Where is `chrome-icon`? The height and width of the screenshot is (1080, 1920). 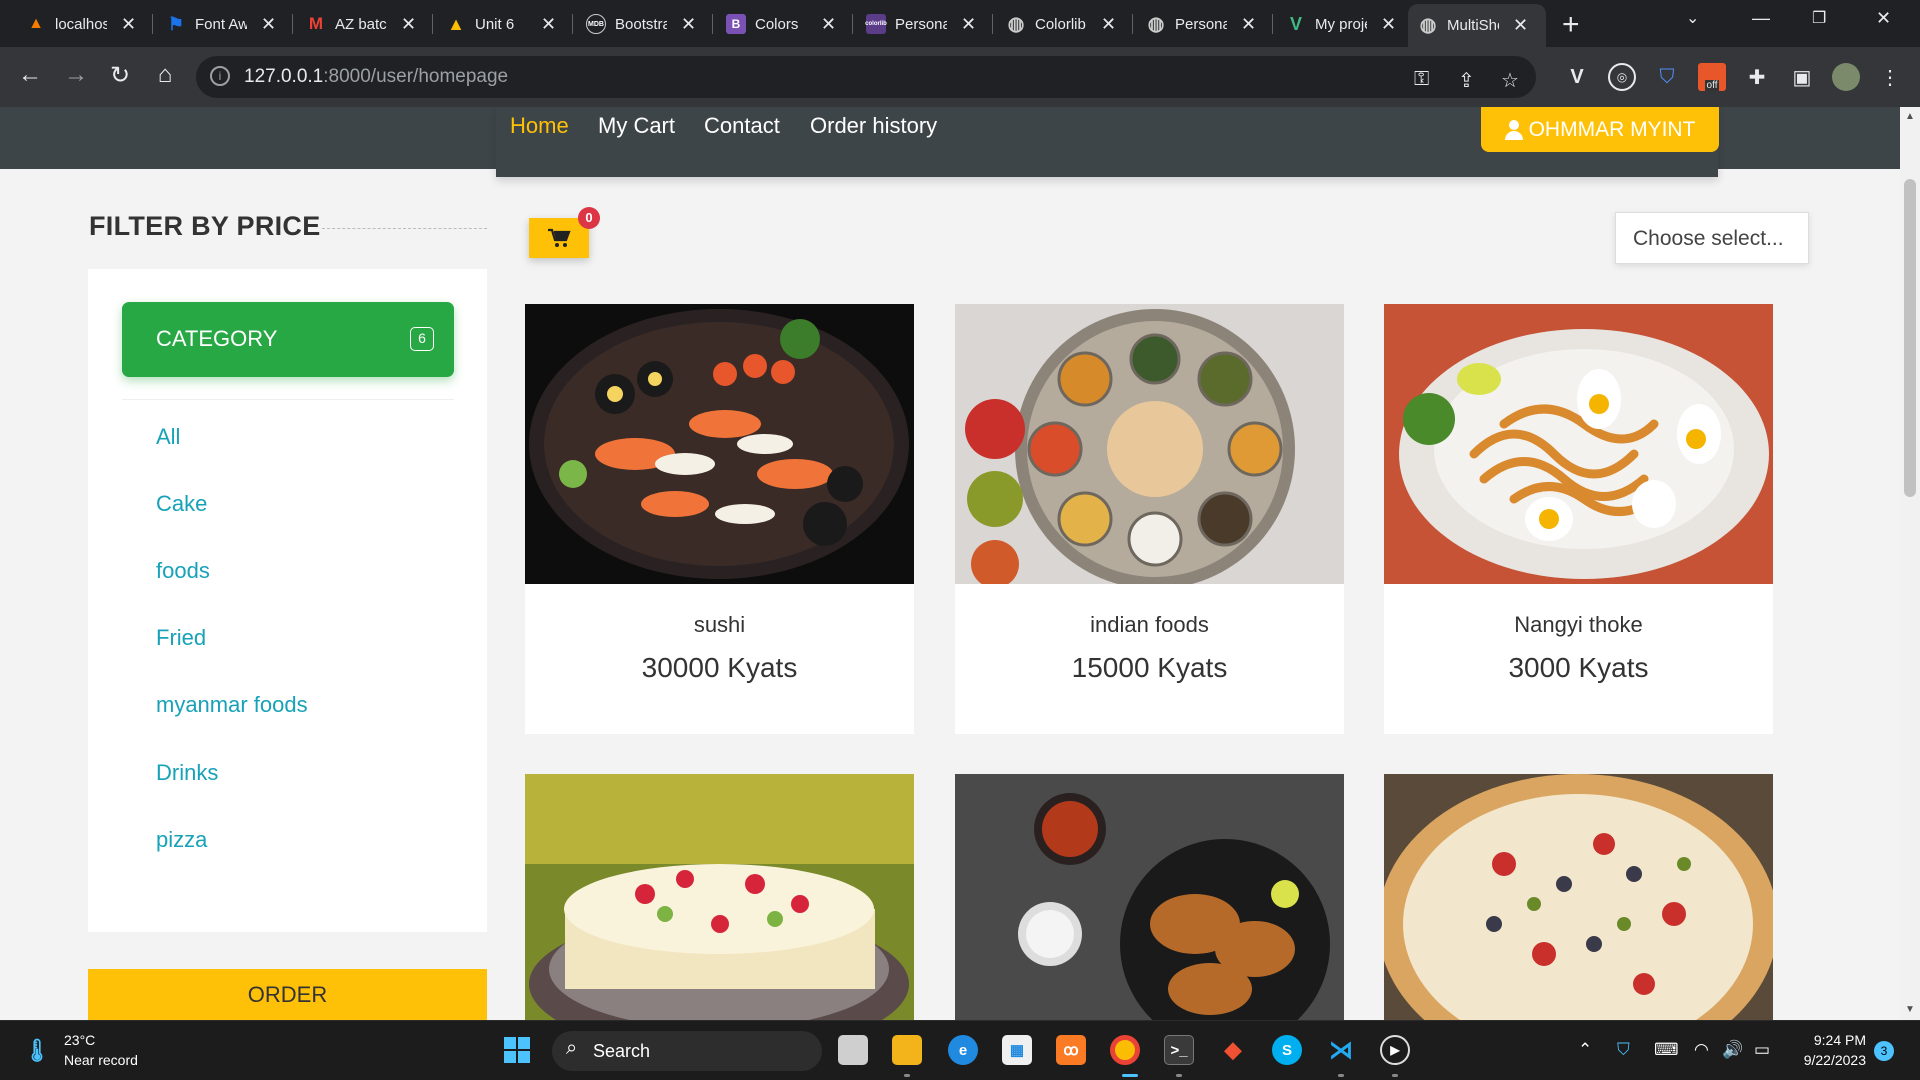
chrome-icon is located at coordinates (1125, 1050).